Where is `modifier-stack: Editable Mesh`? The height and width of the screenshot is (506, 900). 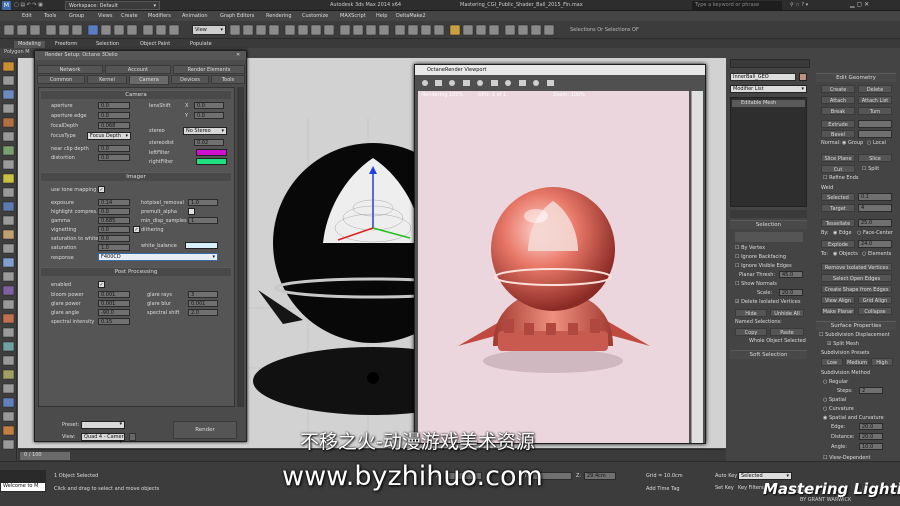
modifier-stack: Editable Mesh is located at coordinates (768, 152).